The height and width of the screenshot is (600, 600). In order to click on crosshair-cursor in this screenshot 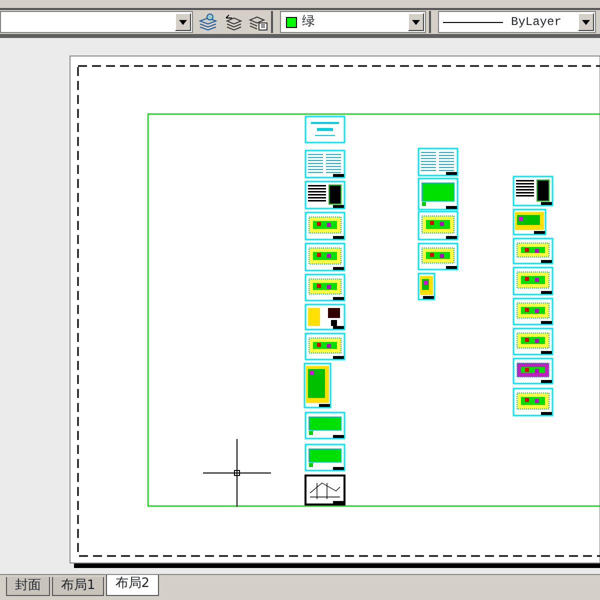, I will do `click(237, 473)`.